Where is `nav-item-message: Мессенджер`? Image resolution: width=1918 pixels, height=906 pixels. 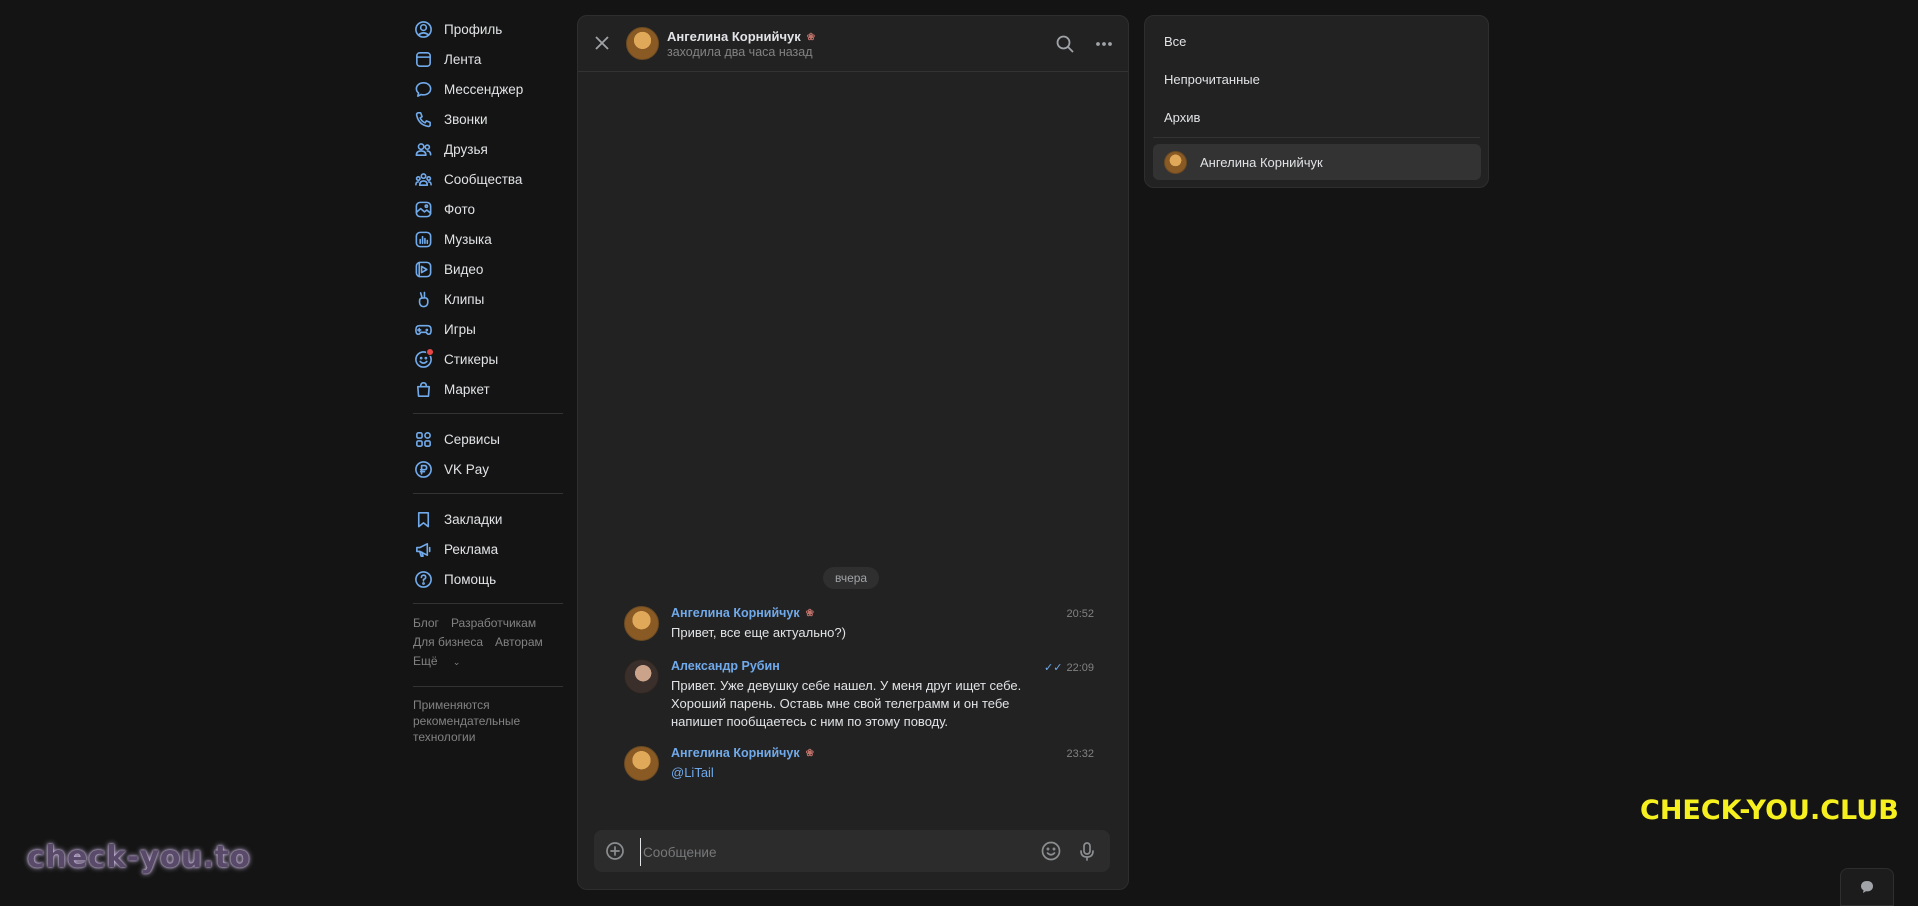 nav-item-message: Мессенджер is located at coordinates (488, 89).